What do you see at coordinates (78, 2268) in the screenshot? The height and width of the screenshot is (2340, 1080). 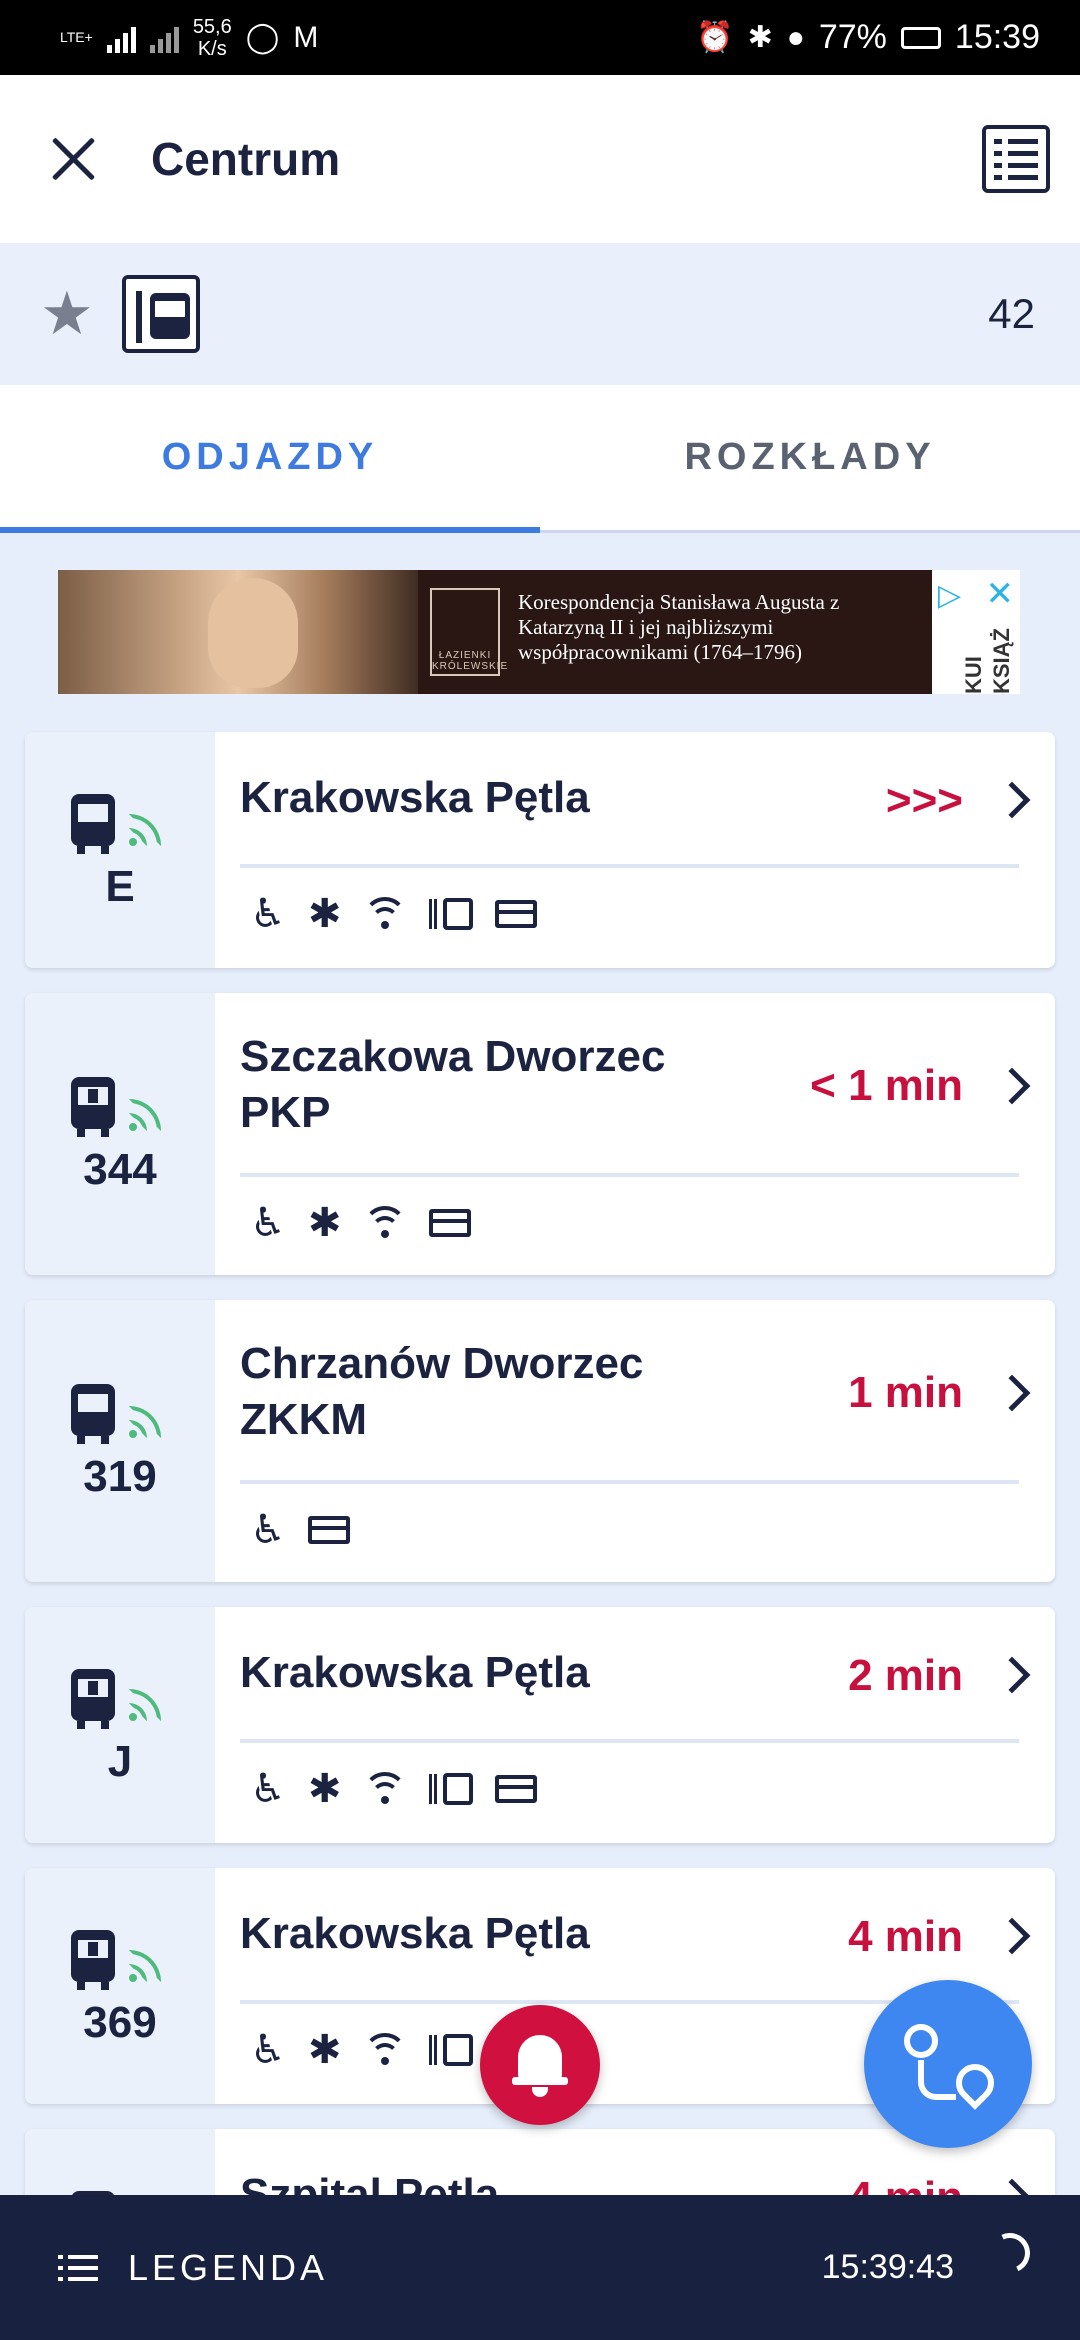 I see `list-icon` at bounding box center [78, 2268].